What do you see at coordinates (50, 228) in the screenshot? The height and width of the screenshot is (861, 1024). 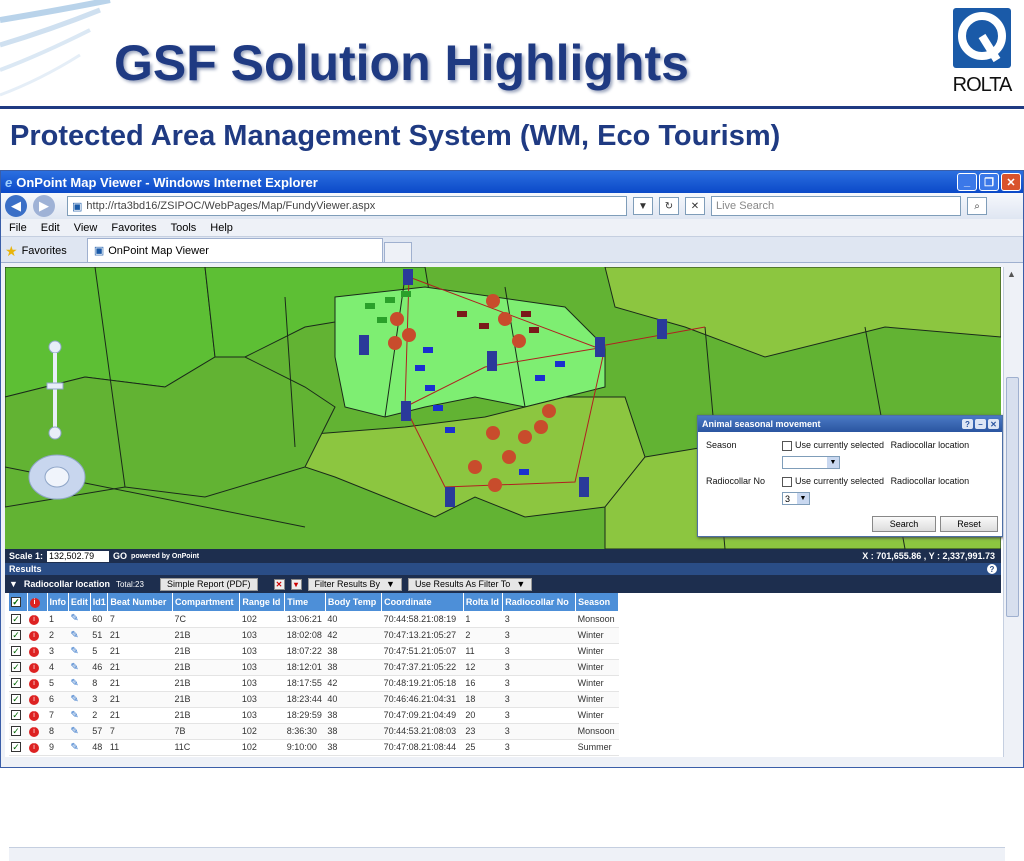 I see `menu-edit: Edit` at bounding box center [50, 228].